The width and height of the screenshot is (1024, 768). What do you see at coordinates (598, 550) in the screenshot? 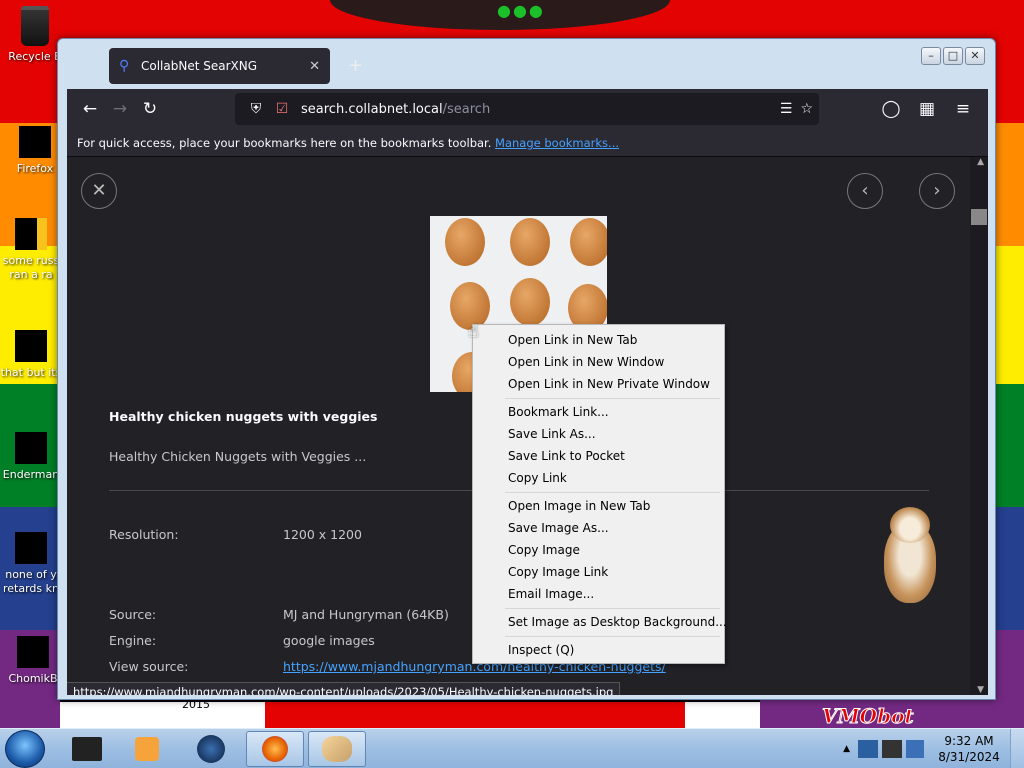
I see `context-menu-item: Copy Image` at bounding box center [598, 550].